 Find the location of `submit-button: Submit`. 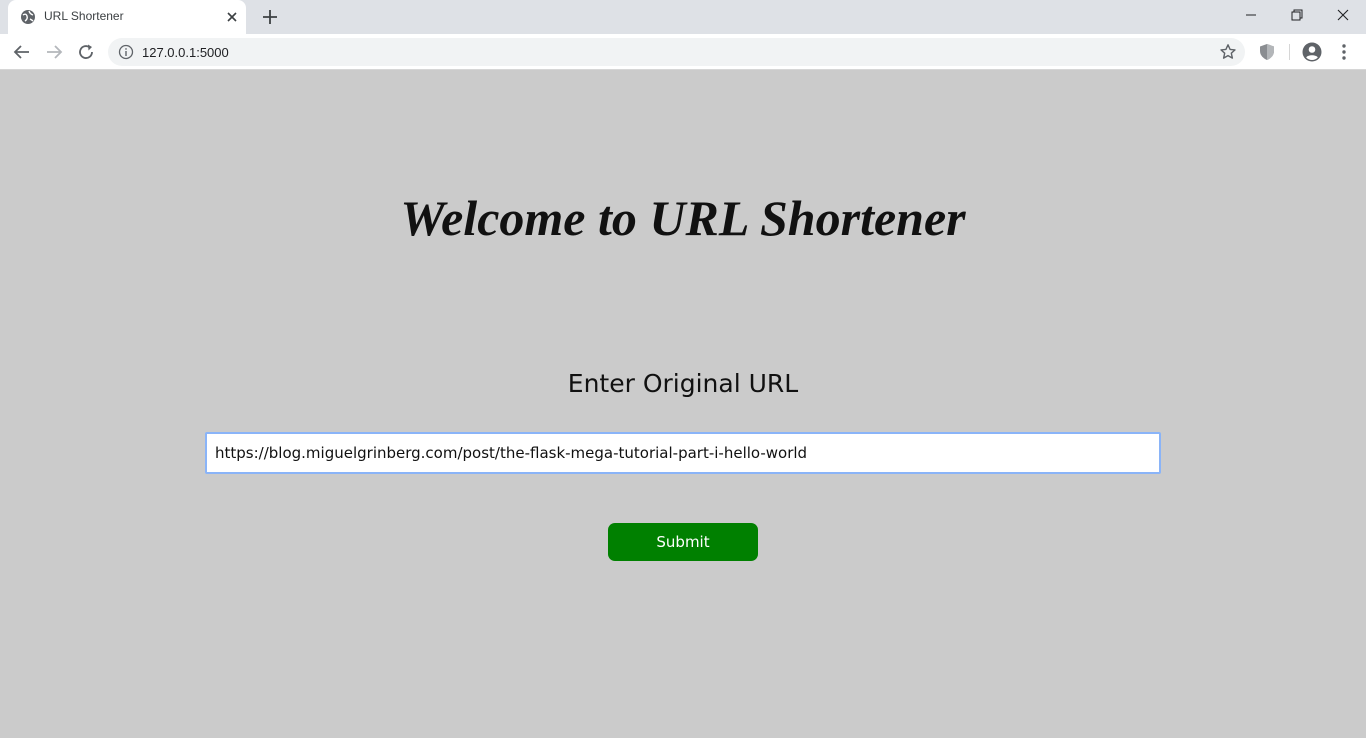

submit-button: Submit is located at coordinates (683, 542).